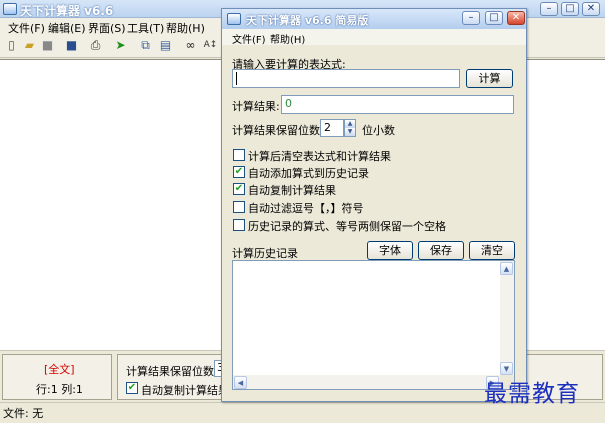 This screenshot has height=423, width=605. I want to click on save-button: 保存, so click(441, 250).